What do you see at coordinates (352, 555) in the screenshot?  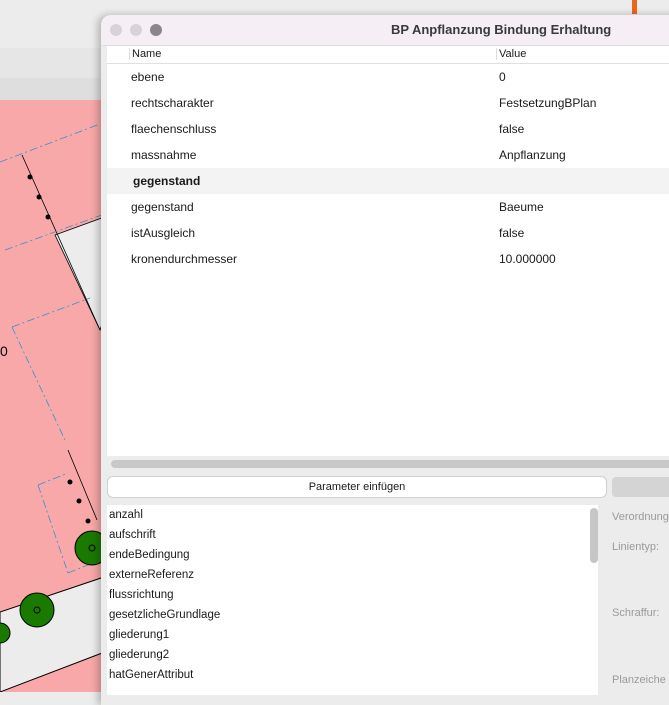 I see `parameter-item: endeBedingung` at bounding box center [352, 555].